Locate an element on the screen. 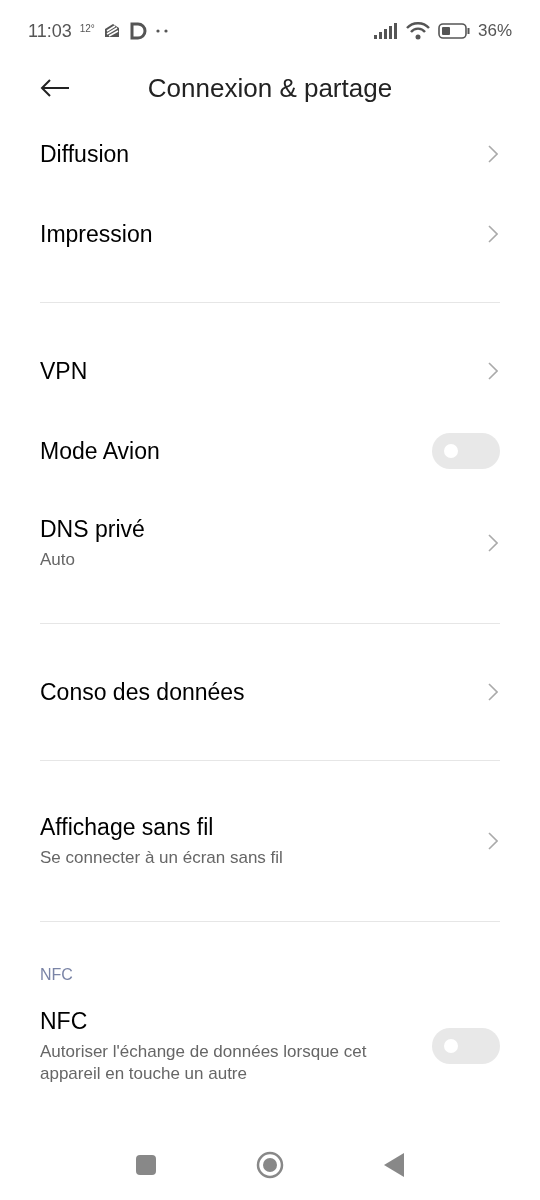  section-header: NFC is located at coordinates (57, 975).